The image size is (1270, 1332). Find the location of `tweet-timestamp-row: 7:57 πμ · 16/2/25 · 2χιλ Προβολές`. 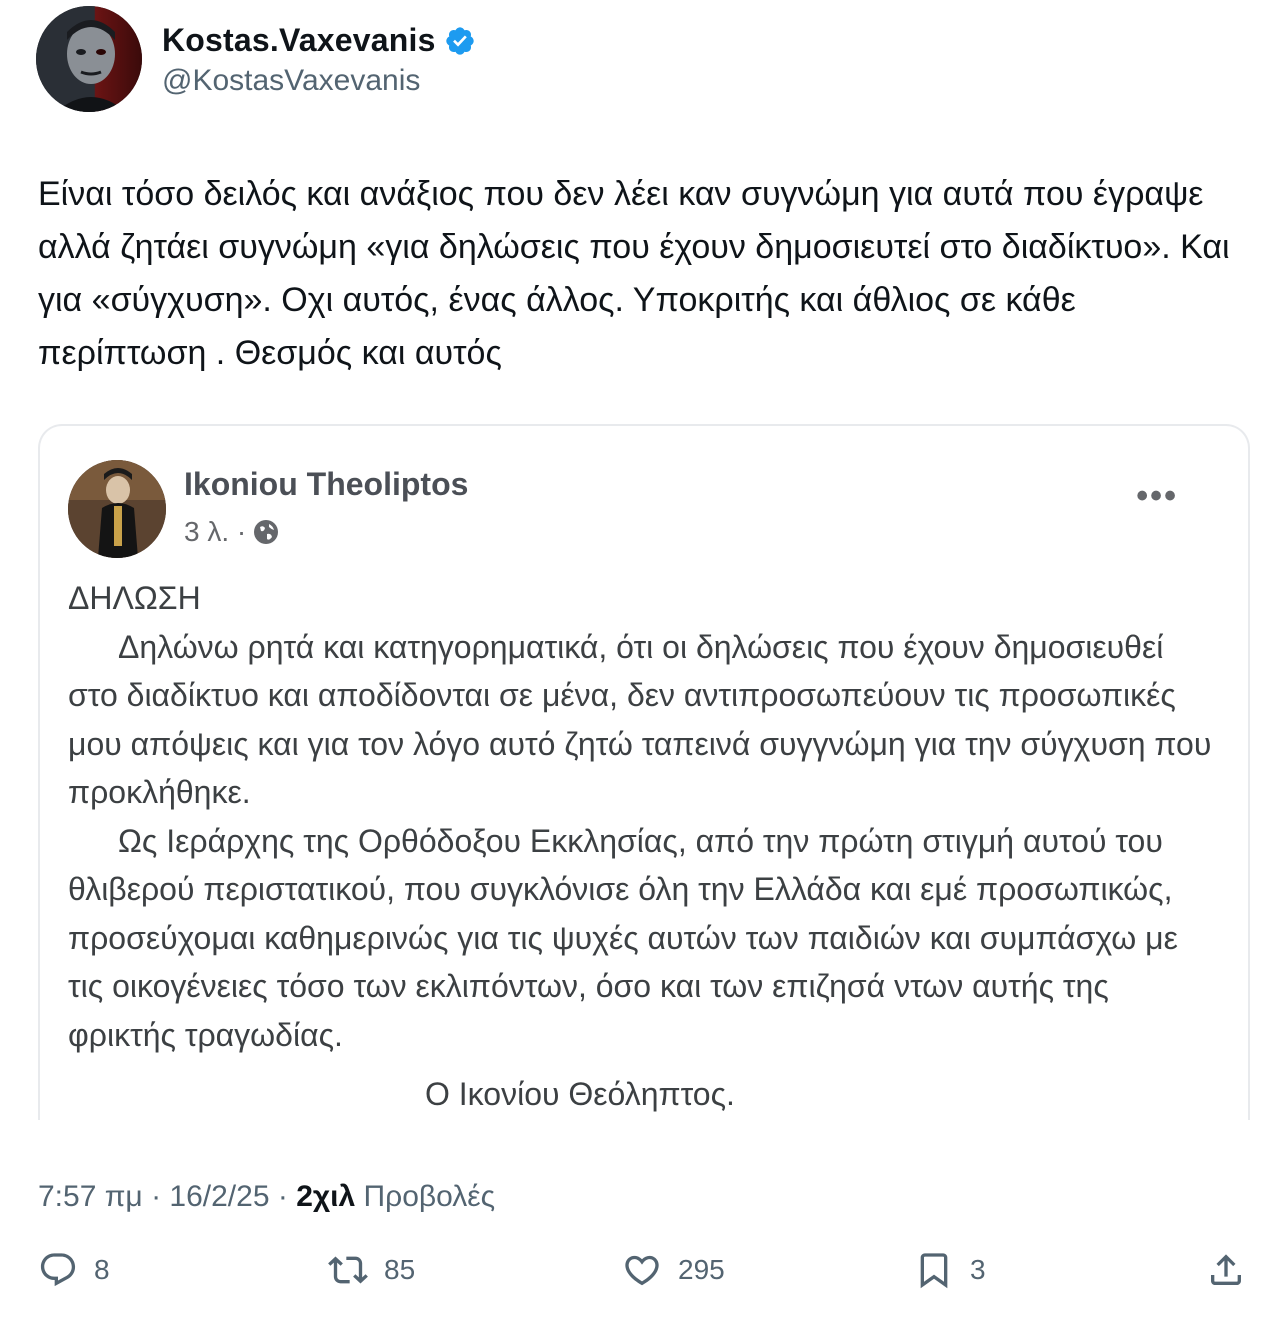

tweet-timestamp-row: 7:57 πμ · 16/2/25 · 2χιλ Προβολές is located at coordinates (266, 1197).